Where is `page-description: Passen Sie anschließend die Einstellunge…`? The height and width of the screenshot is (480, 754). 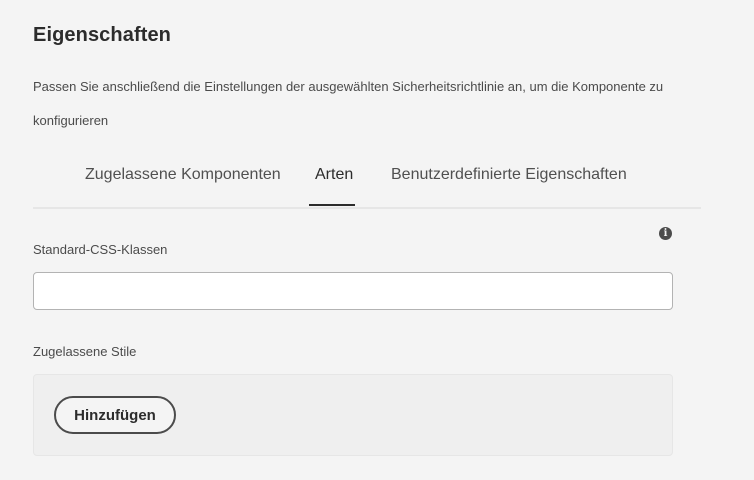 page-description: Passen Sie anschließend die Einstellunge… is located at coordinates (348, 103).